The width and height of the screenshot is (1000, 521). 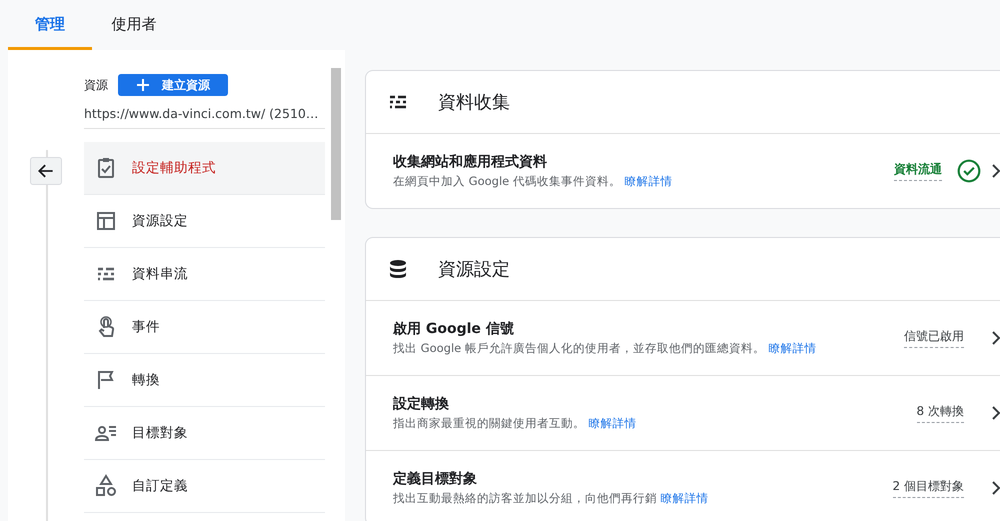 I want to click on row-description: 找出 Google 帳戶允許廣告個人化的使用者，並存取他們的匯總資料。, so click(x=579, y=348).